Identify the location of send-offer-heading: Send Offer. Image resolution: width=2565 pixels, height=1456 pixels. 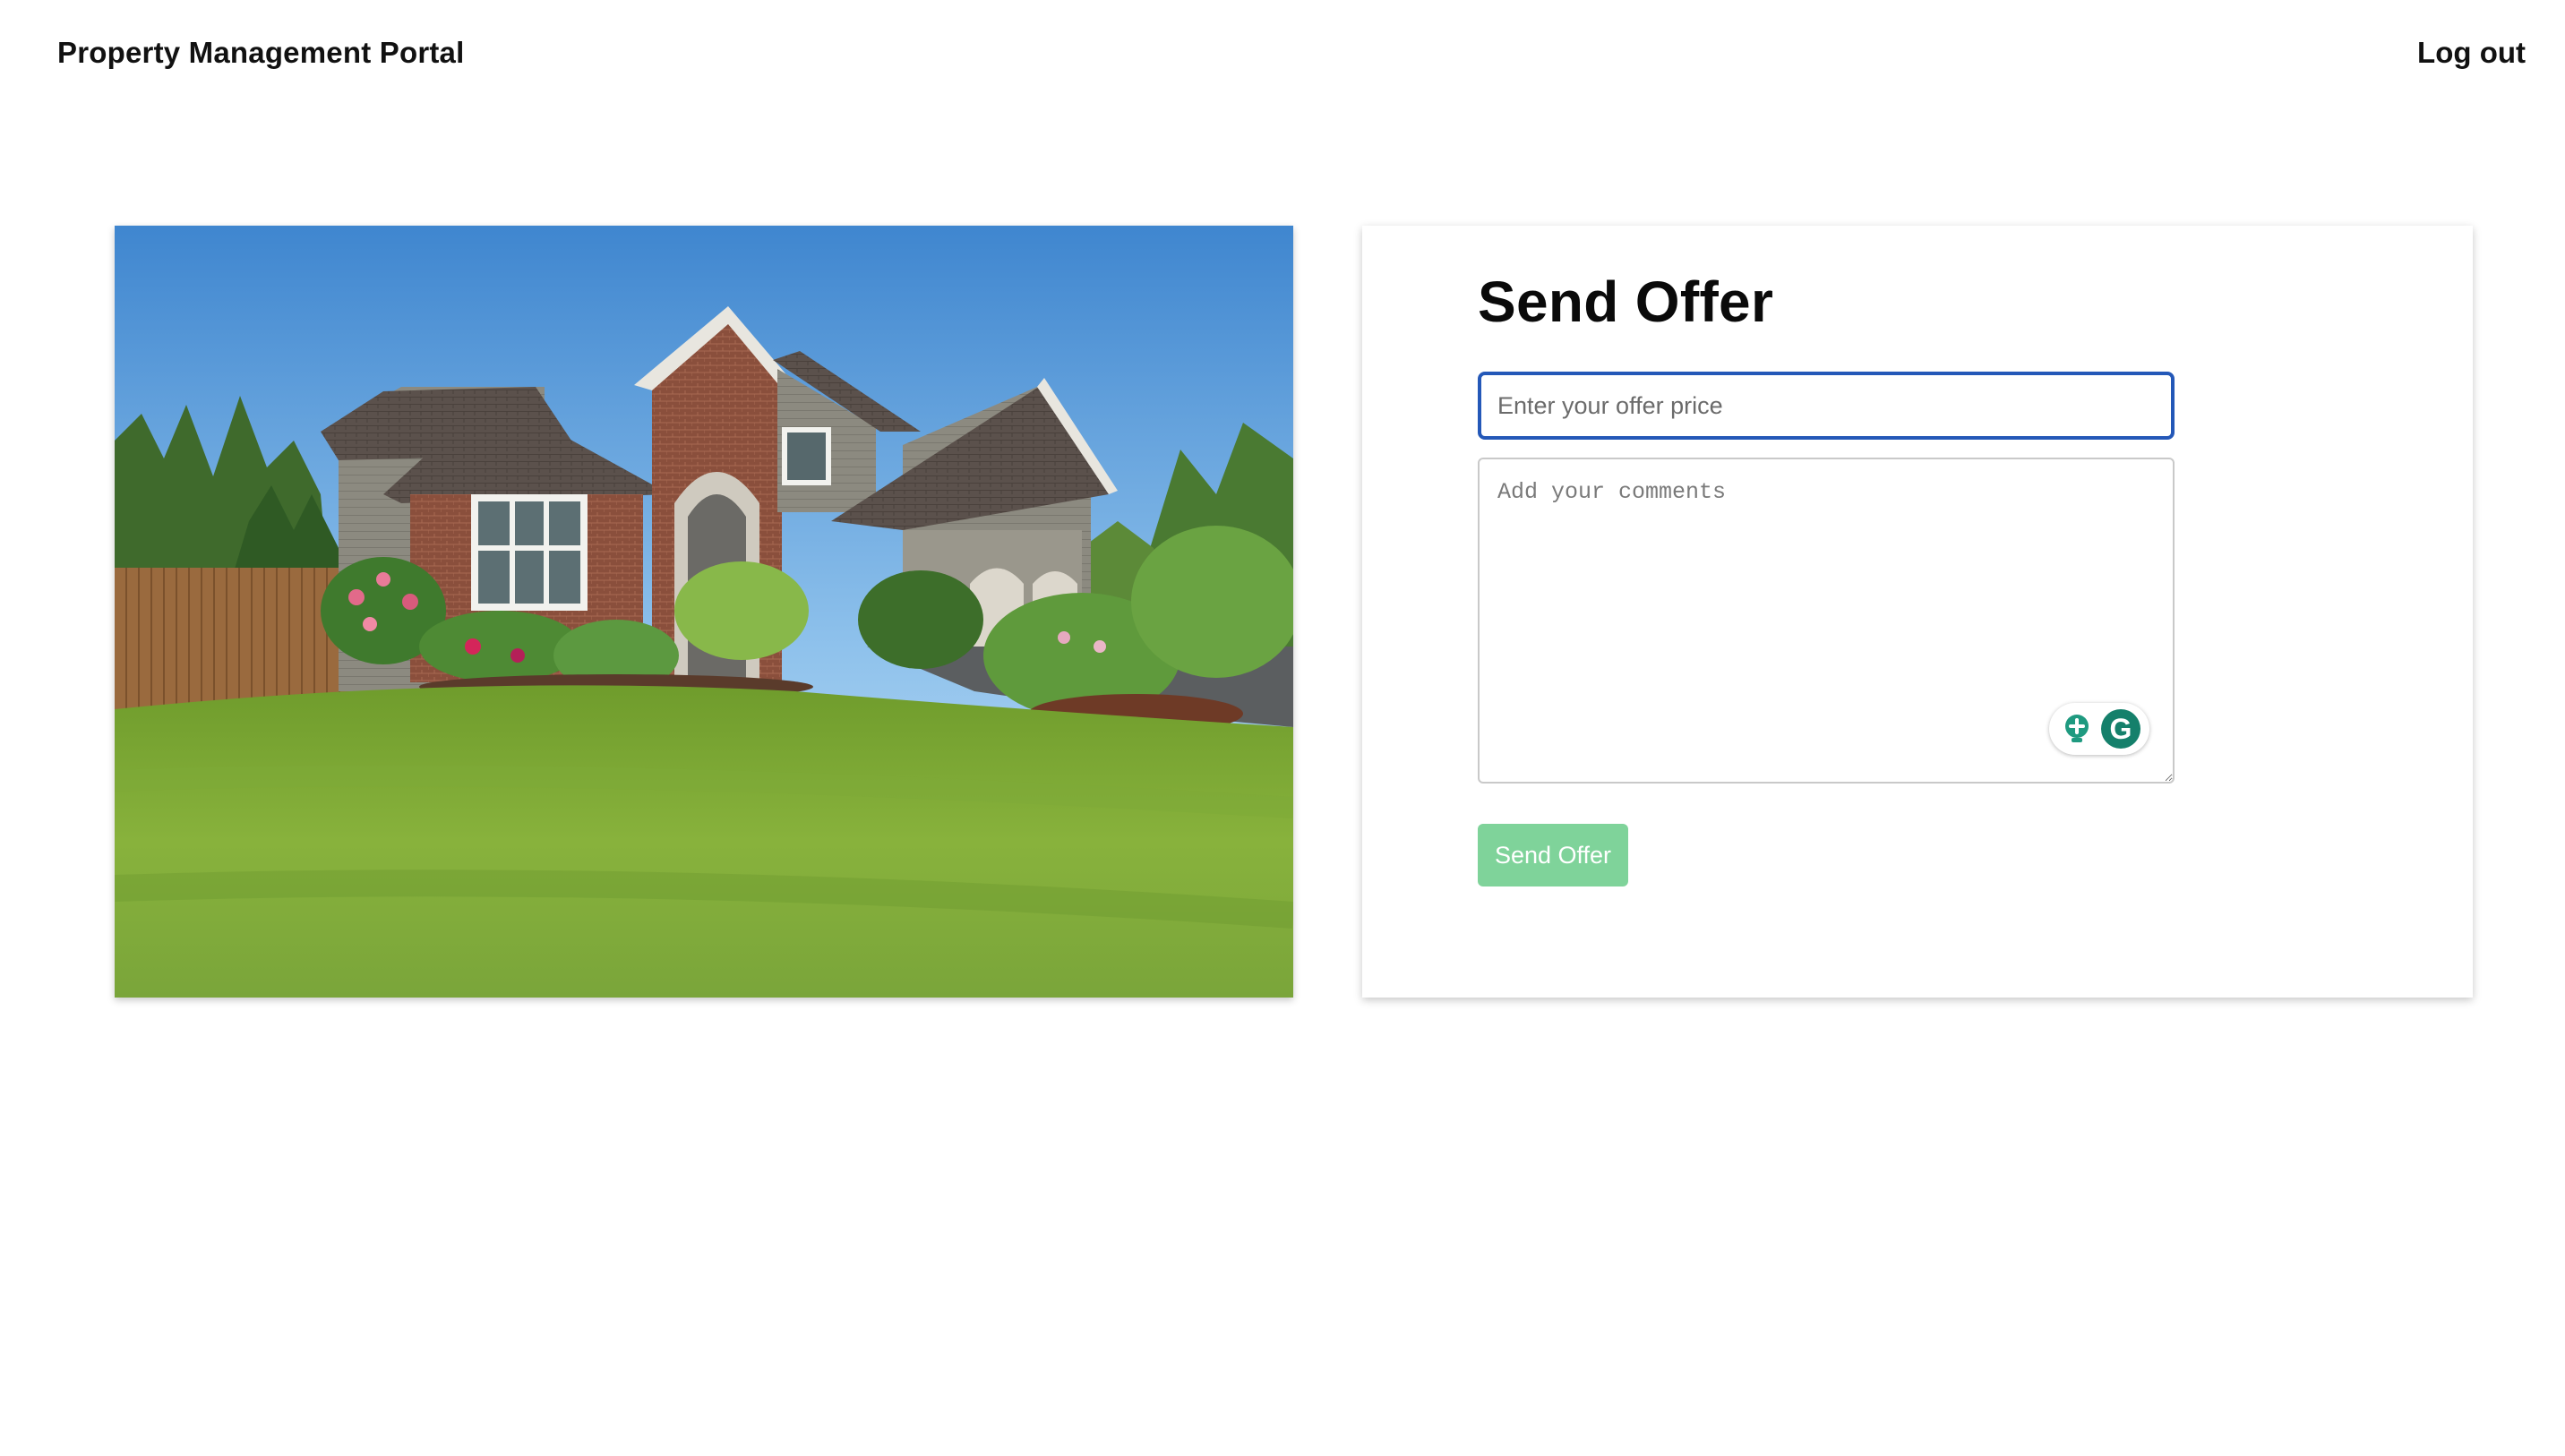
(1626, 302).